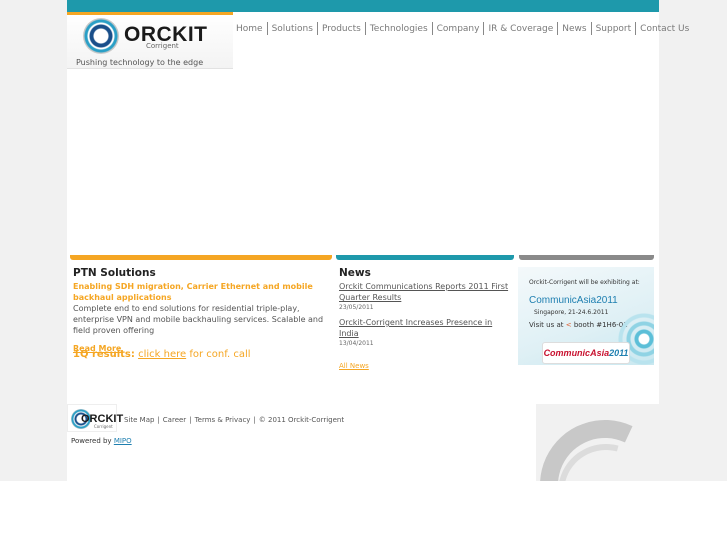 The width and height of the screenshot is (727, 545). What do you see at coordinates (91, 441) in the screenshot?
I see `powered-label: Powered by` at bounding box center [91, 441].